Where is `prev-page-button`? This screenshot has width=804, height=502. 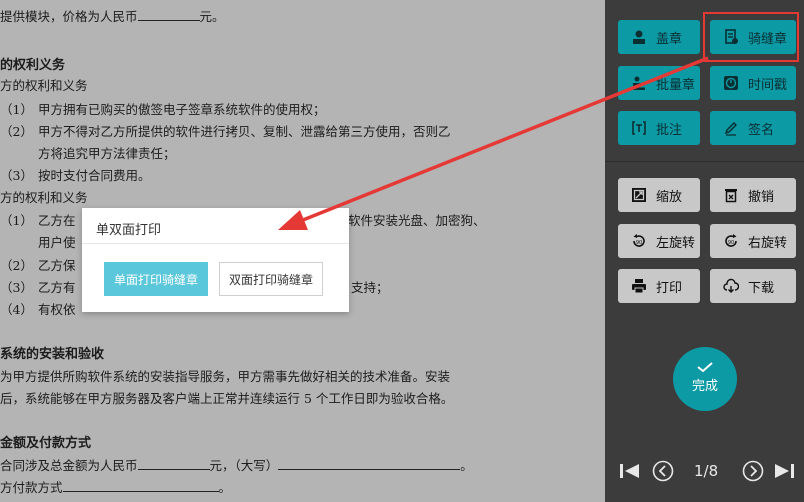 prev-page-button is located at coordinates (663, 471).